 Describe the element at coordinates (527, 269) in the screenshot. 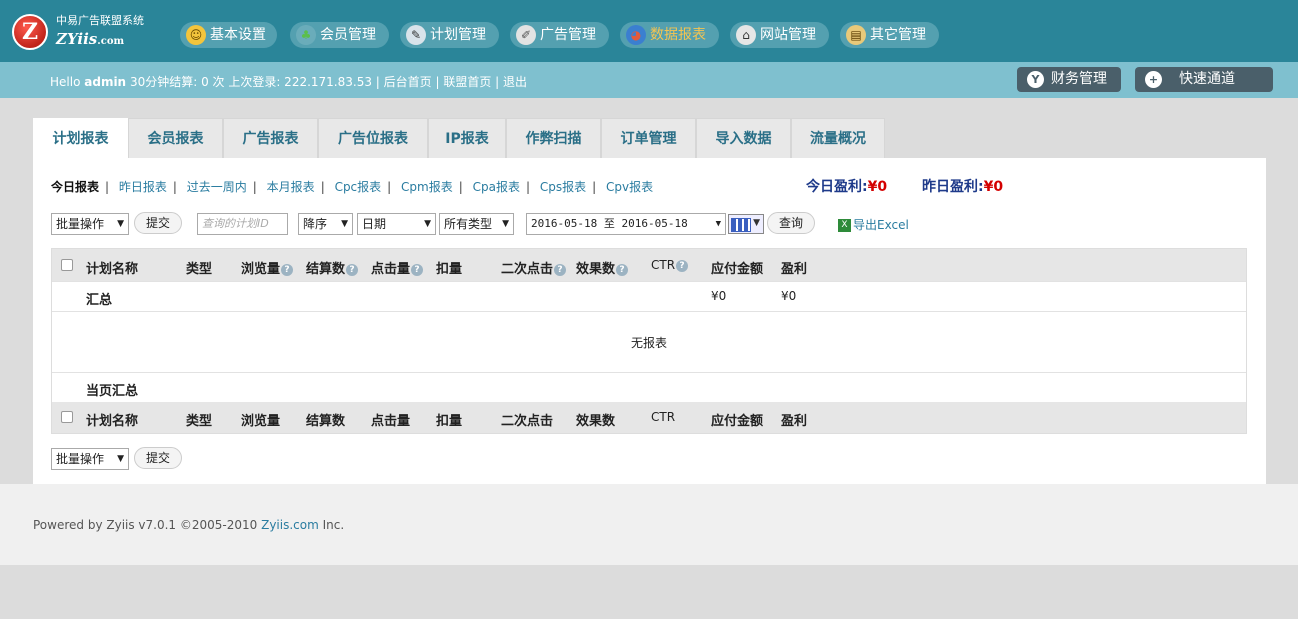

I see `col-second-click-label: 二次点击` at that location.